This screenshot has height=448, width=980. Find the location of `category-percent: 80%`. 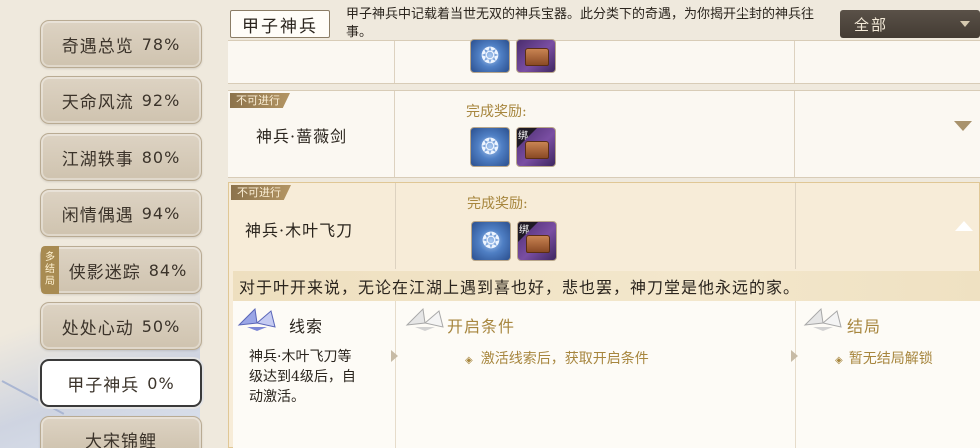

category-percent: 80% is located at coordinates (161, 157).